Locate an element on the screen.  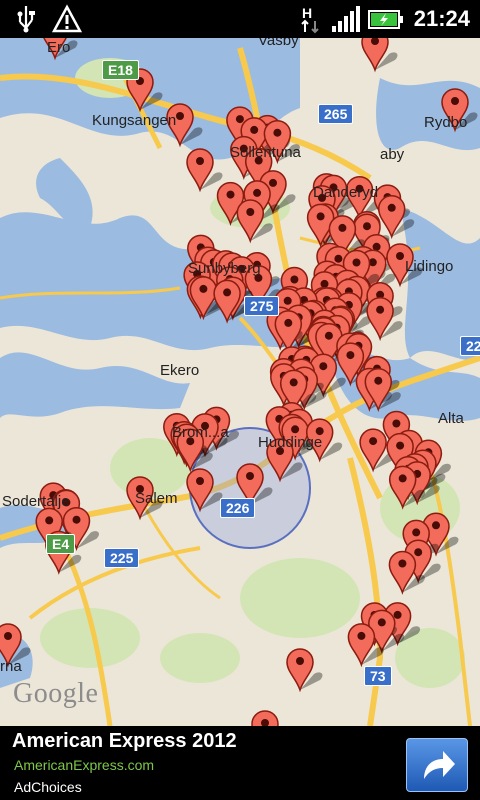
signal-icon is located at coordinates (346, 21).